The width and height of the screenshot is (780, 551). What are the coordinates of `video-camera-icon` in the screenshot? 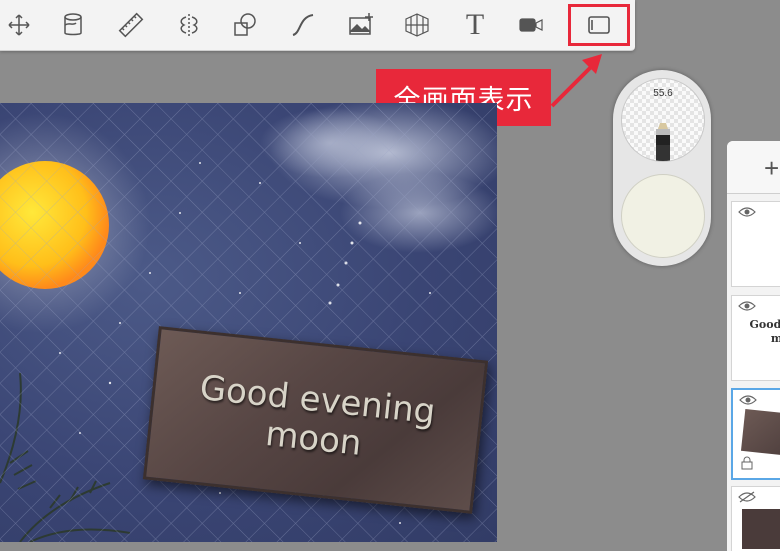 It's located at (531, 25).